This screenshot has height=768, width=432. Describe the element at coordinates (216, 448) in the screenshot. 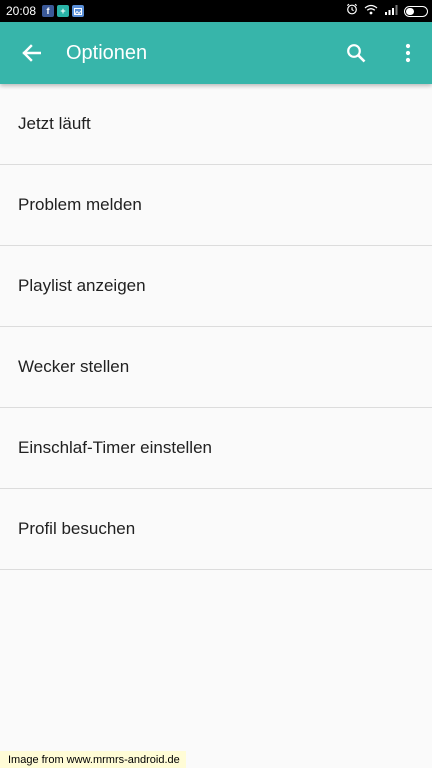

I see `option-sleep-timer: Einschlaf-Timer einstellen` at that location.